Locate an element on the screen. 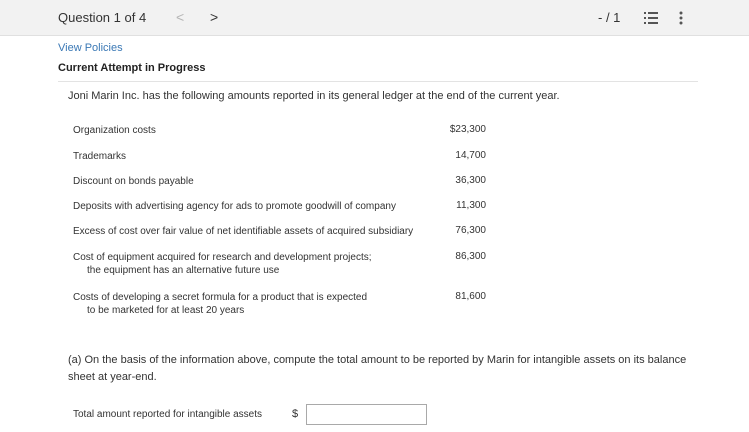 The width and height of the screenshot is (749, 432). question-counter: Question 1 of 4 is located at coordinates (102, 17).